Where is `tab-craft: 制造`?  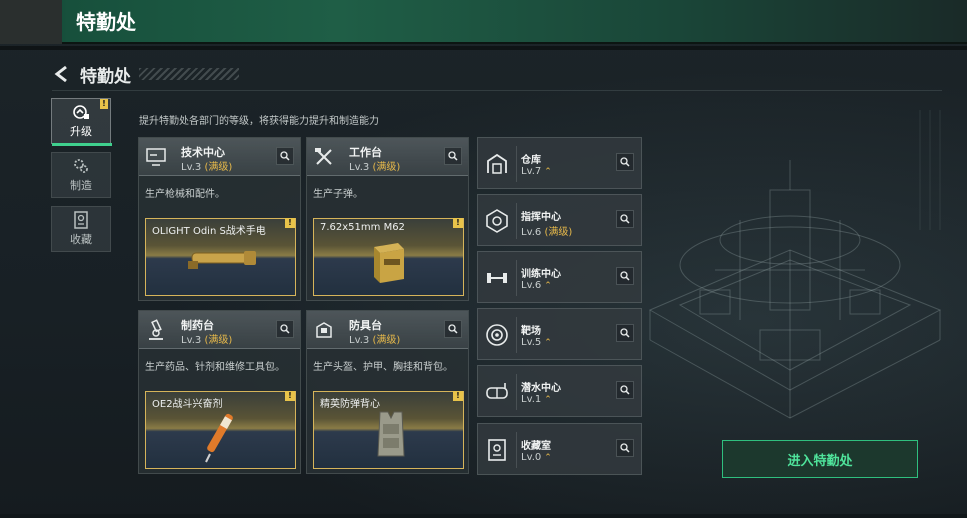 tab-craft: 制造 is located at coordinates (81, 175).